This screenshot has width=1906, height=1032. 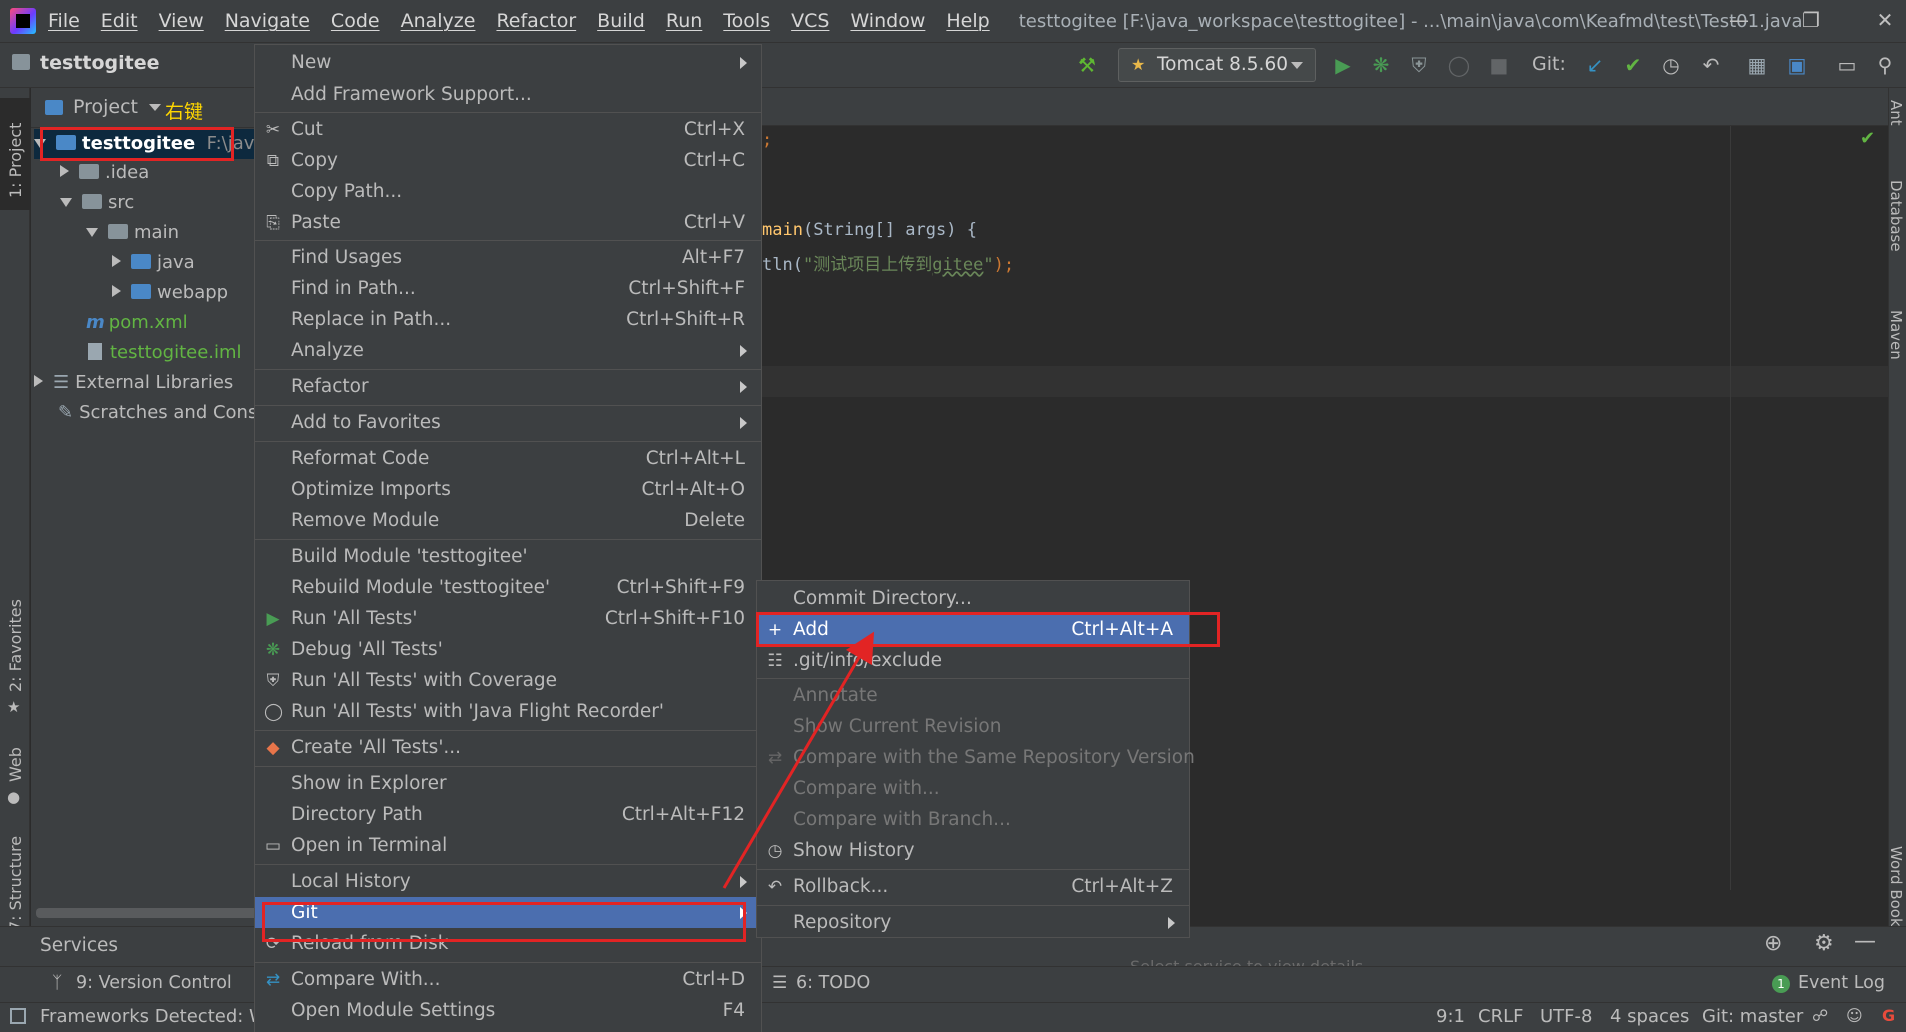 I want to click on annotation-arrow, so click(x=798, y=760).